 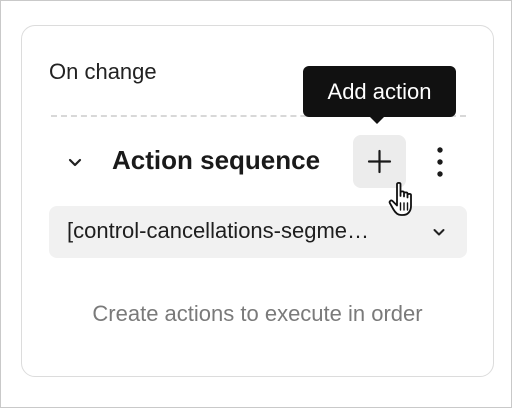 I want to click on collapse-toggle, so click(x=75, y=162).